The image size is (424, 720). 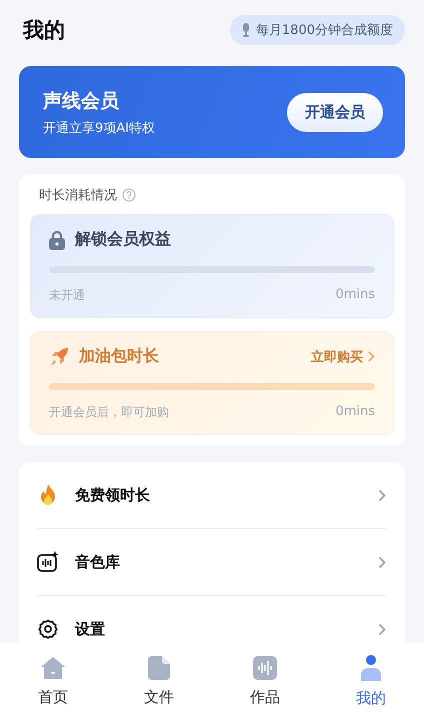 I want to click on voice-library-icon, so click(x=48, y=562).